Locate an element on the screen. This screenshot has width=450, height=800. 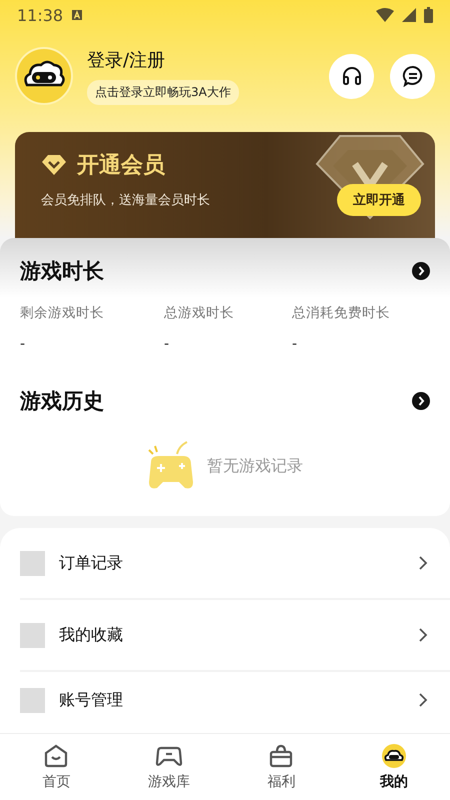
vip-banner: 开通会员 会员免排队，送海量会员时长 立即开通 is located at coordinates (225, 185).